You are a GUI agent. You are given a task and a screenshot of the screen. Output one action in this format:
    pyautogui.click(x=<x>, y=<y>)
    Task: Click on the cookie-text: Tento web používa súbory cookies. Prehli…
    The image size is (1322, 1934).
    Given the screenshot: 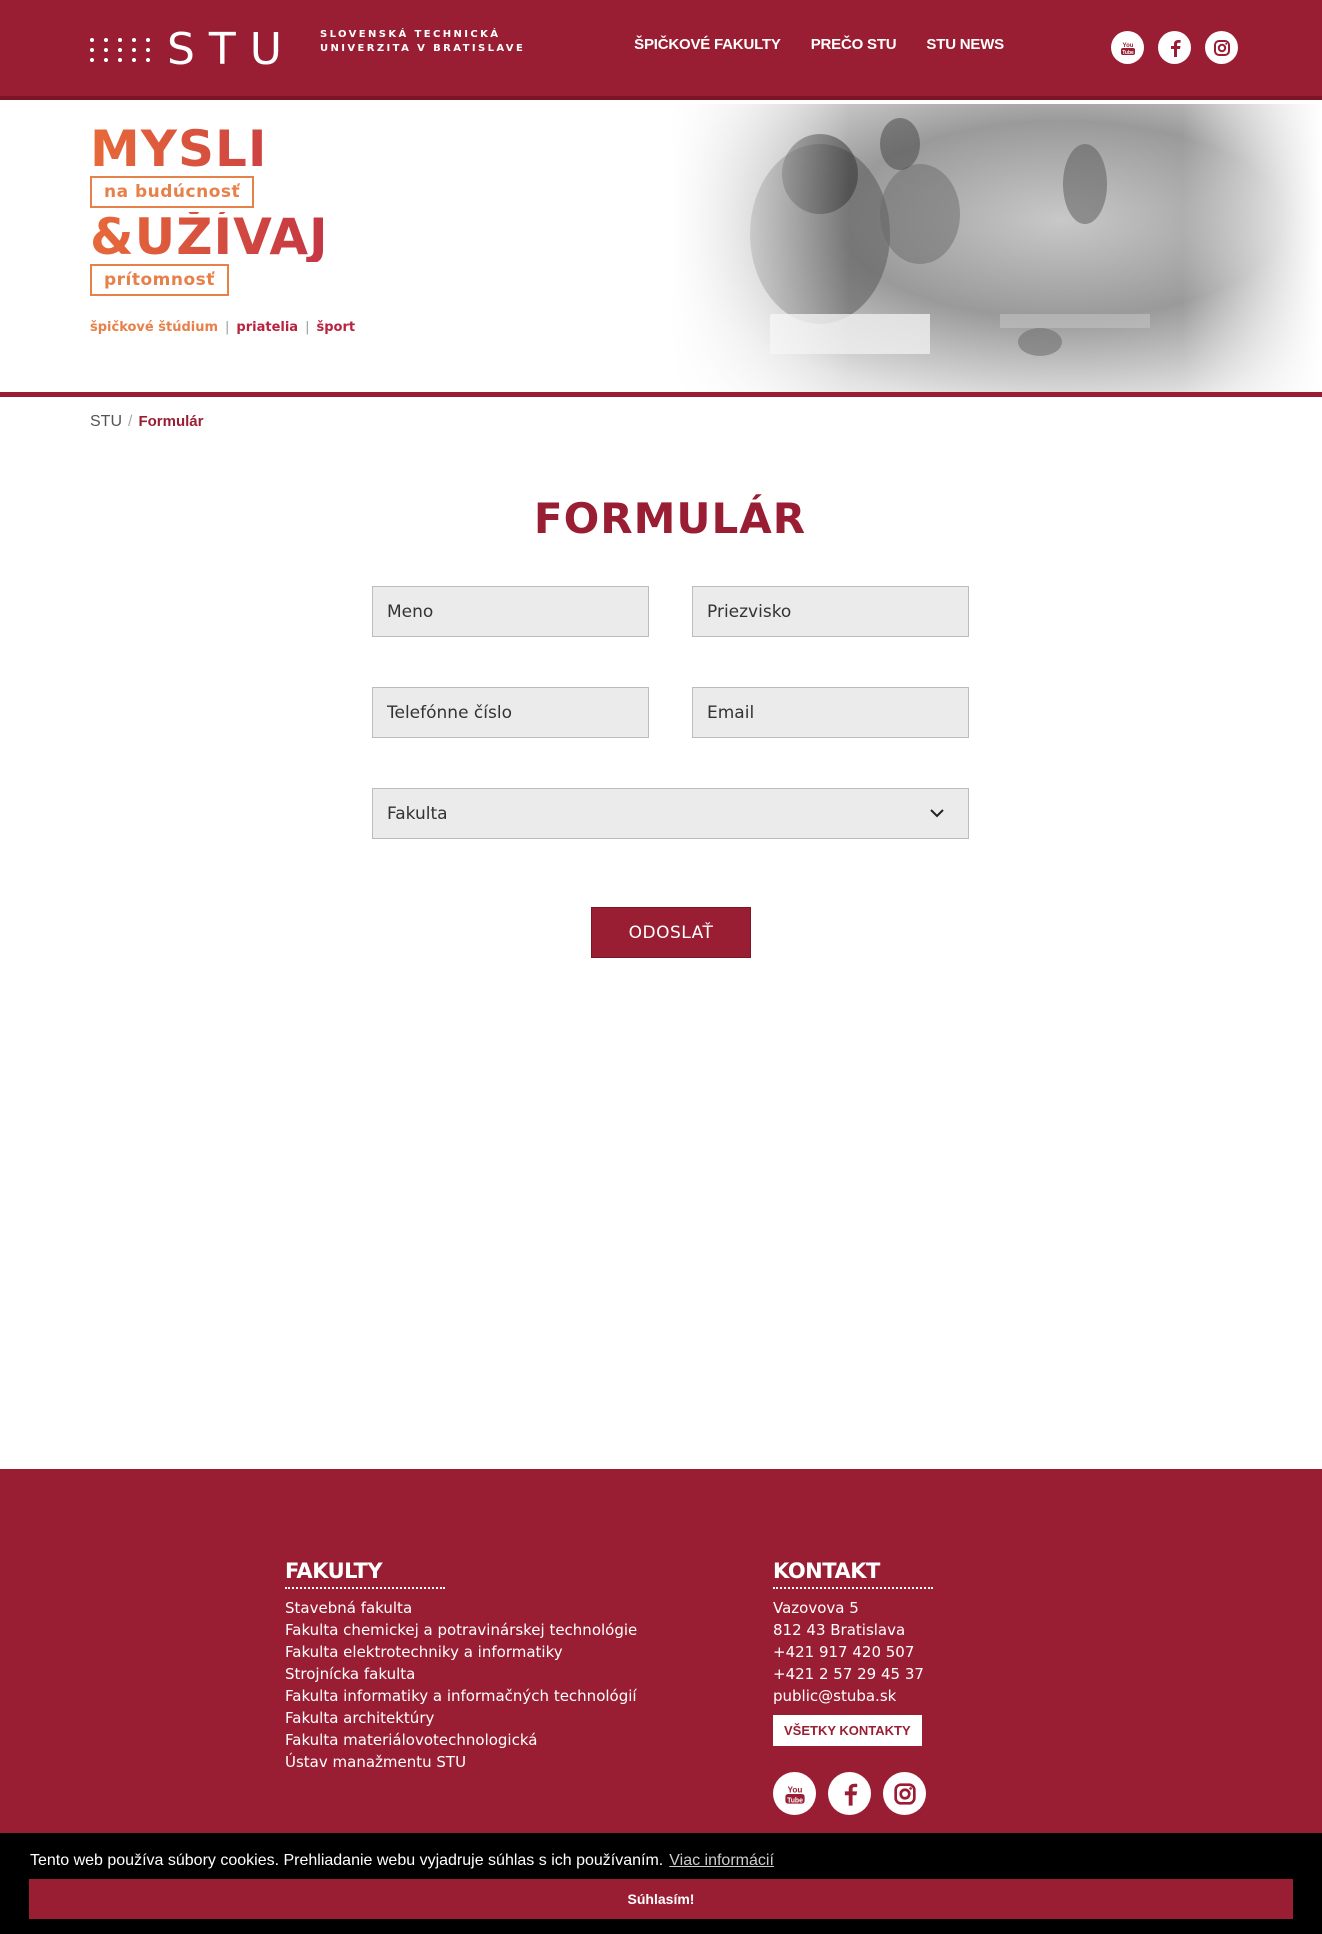 What is the action you would take?
    pyautogui.click(x=347, y=1860)
    